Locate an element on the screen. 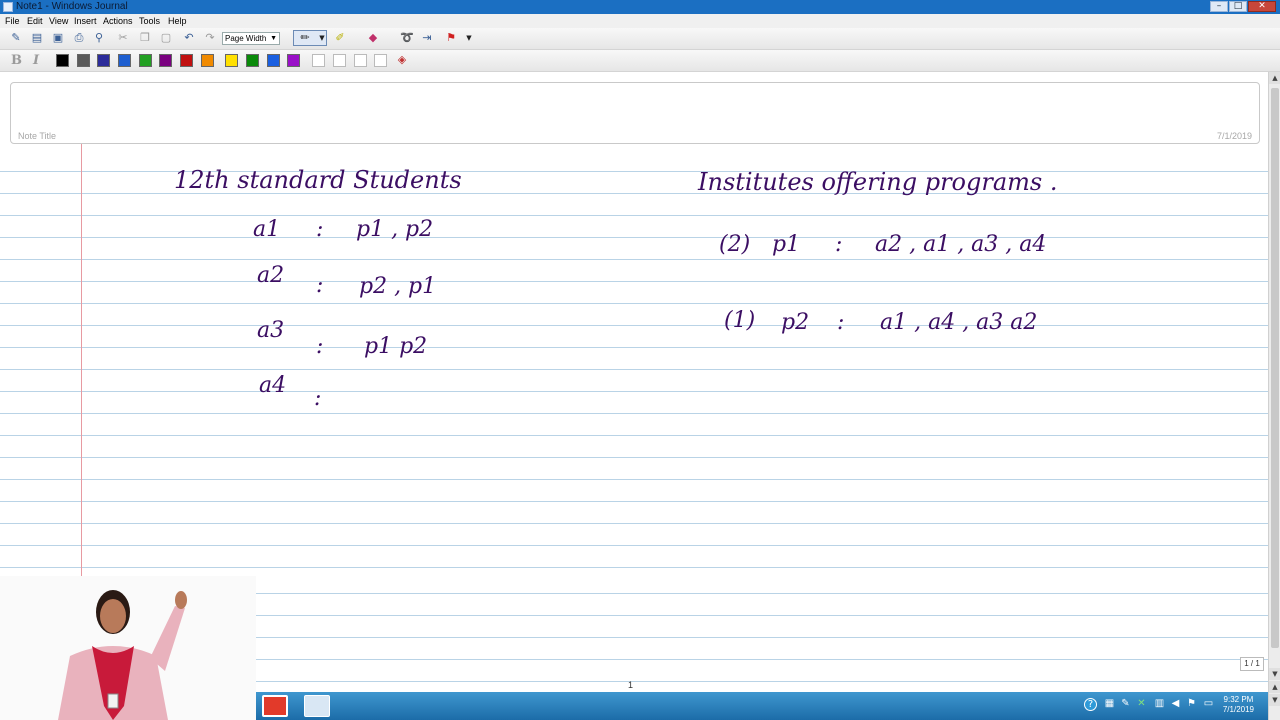 The image size is (1280, 720). minimize-button: – is located at coordinates (1219, 6).